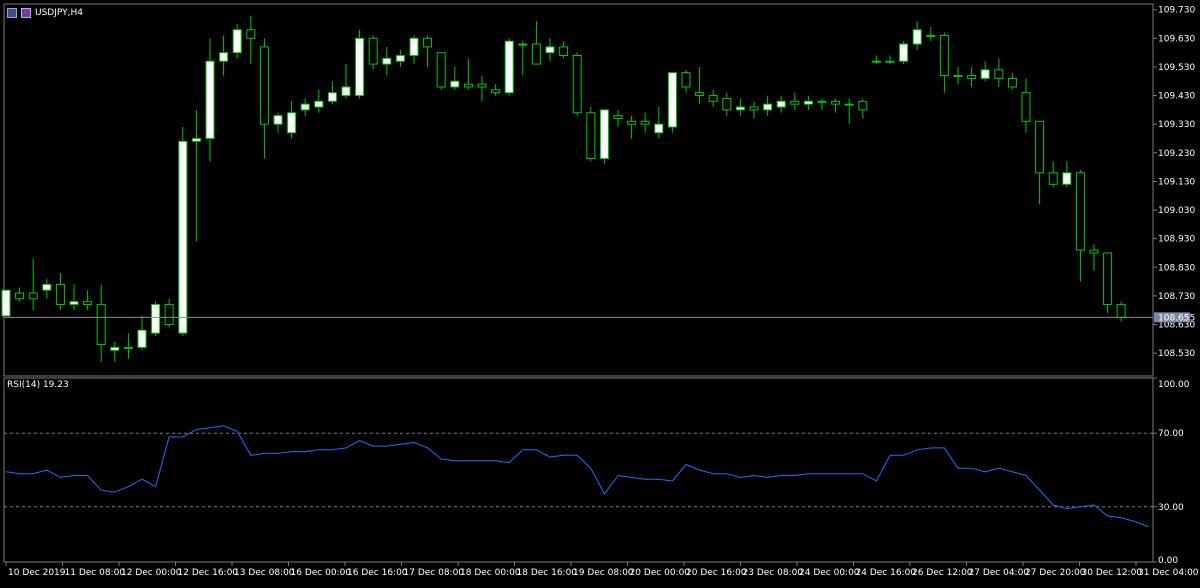 The height and width of the screenshot is (588, 1200). I want to click on time-tick-label: 16 Dec 16:00, so click(377, 573).